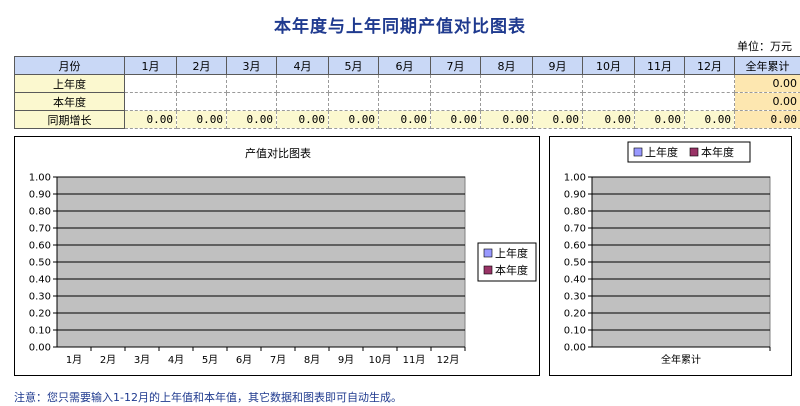  Describe the element at coordinates (69, 119) in the screenshot. I see `row-label: 同期增长` at that location.